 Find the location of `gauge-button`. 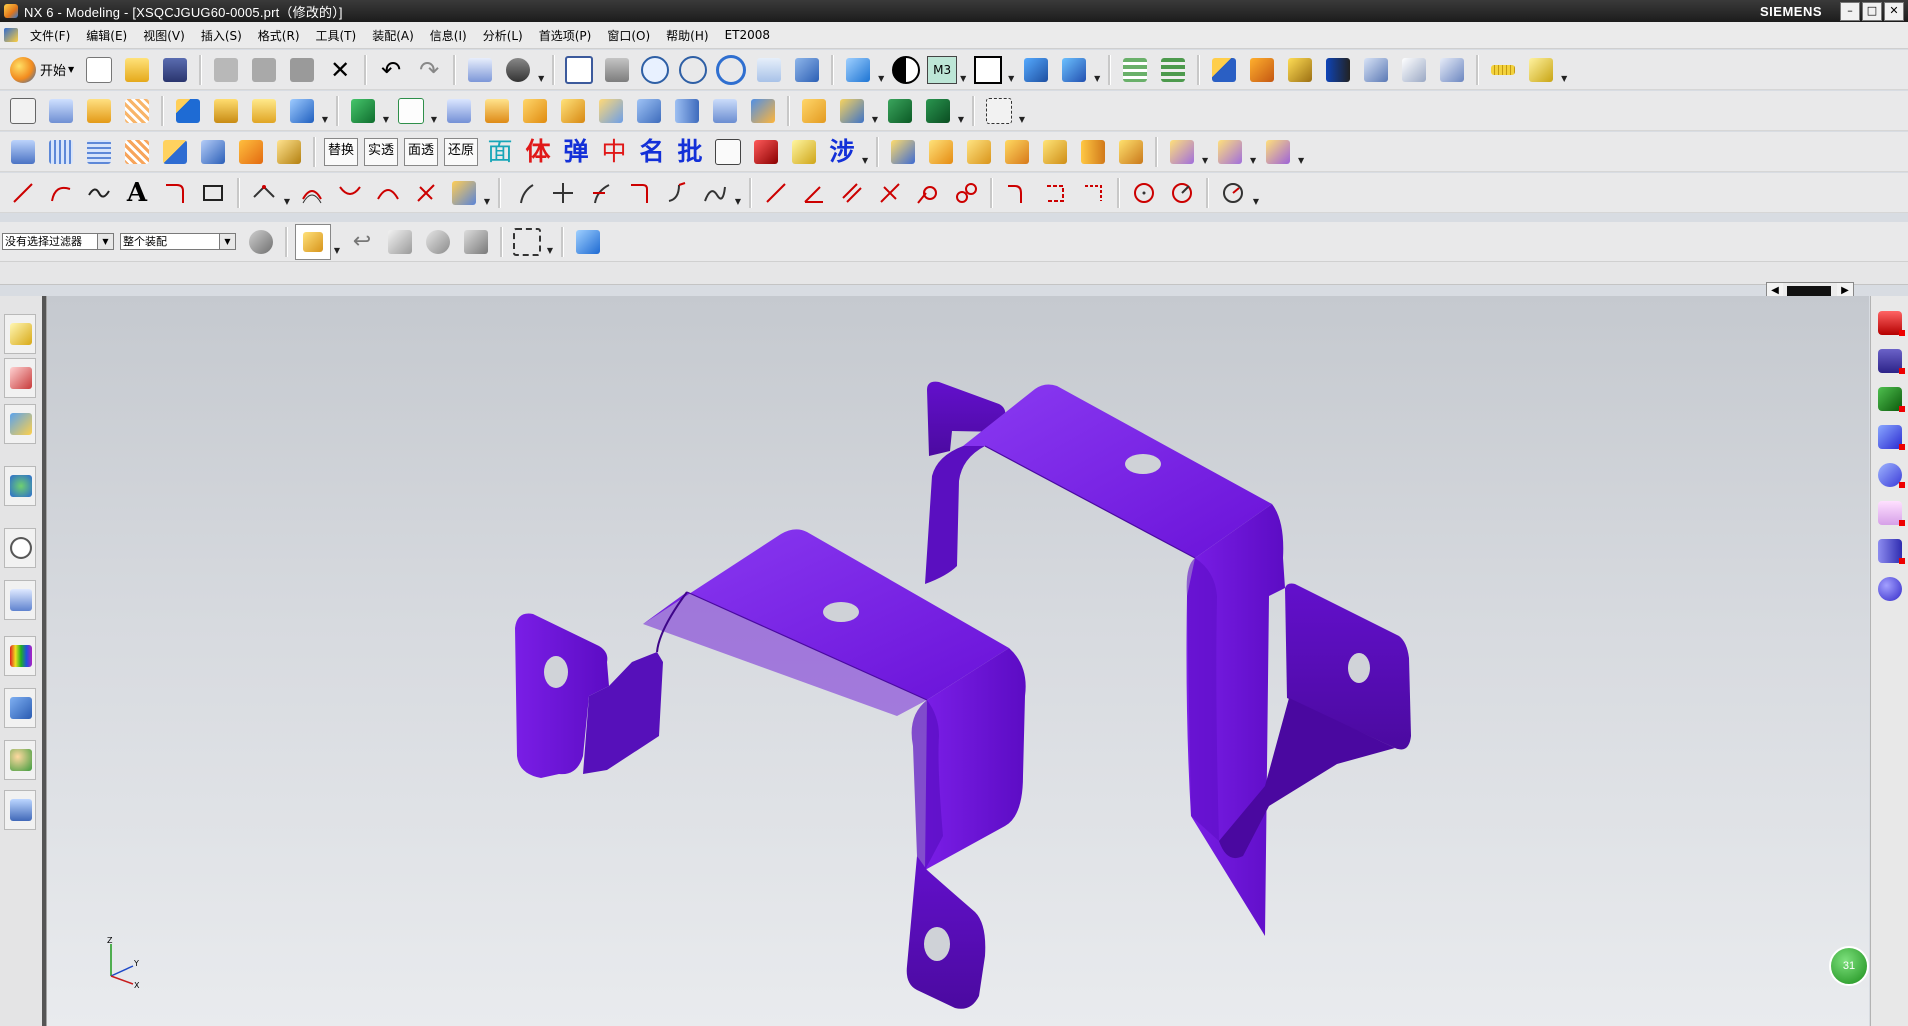

gauge-button is located at coordinates (1233, 193).